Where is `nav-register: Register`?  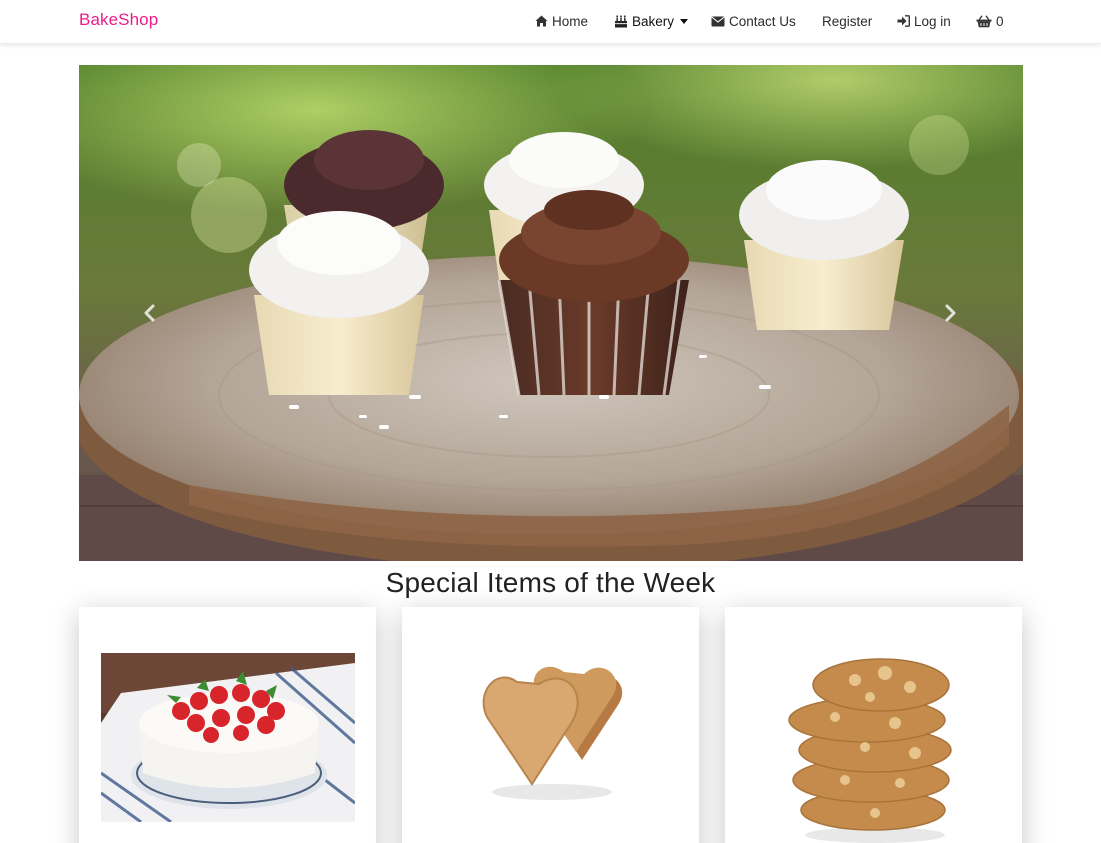 nav-register: Register is located at coordinates (847, 21).